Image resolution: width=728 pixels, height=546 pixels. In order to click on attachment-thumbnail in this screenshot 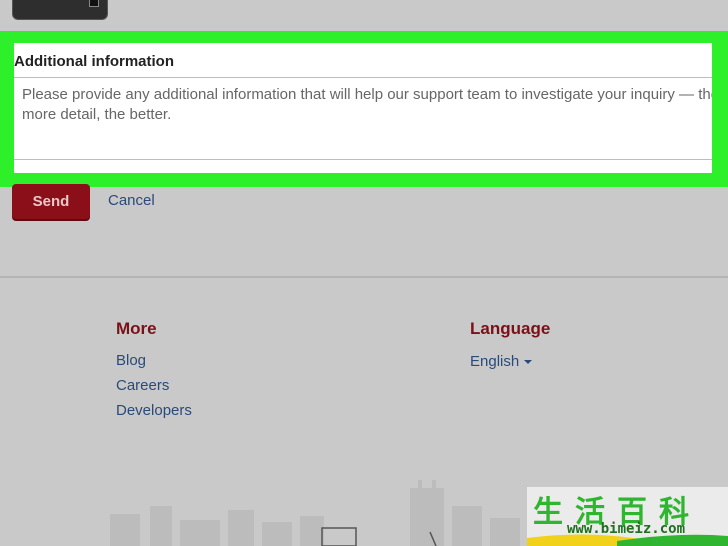, I will do `click(60, 10)`.